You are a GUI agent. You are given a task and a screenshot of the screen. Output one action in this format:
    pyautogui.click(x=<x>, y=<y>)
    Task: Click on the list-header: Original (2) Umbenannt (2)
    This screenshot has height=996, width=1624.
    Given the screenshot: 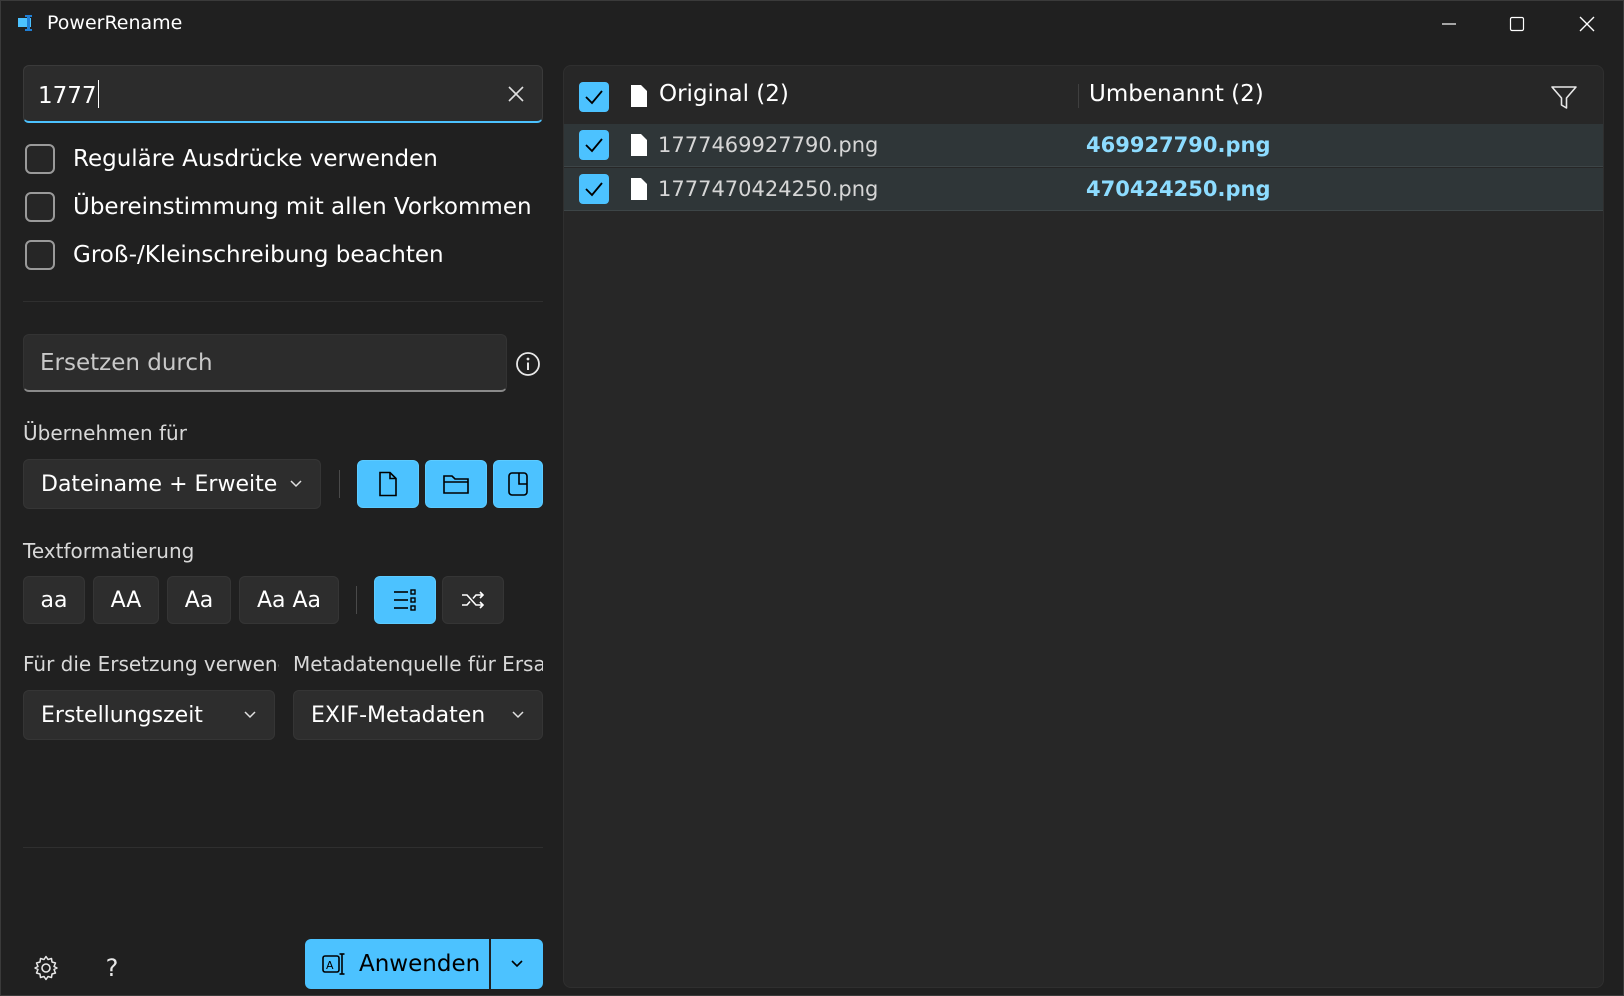 What is the action you would take?
    pyautogui.click(x=1083, y=95)
    